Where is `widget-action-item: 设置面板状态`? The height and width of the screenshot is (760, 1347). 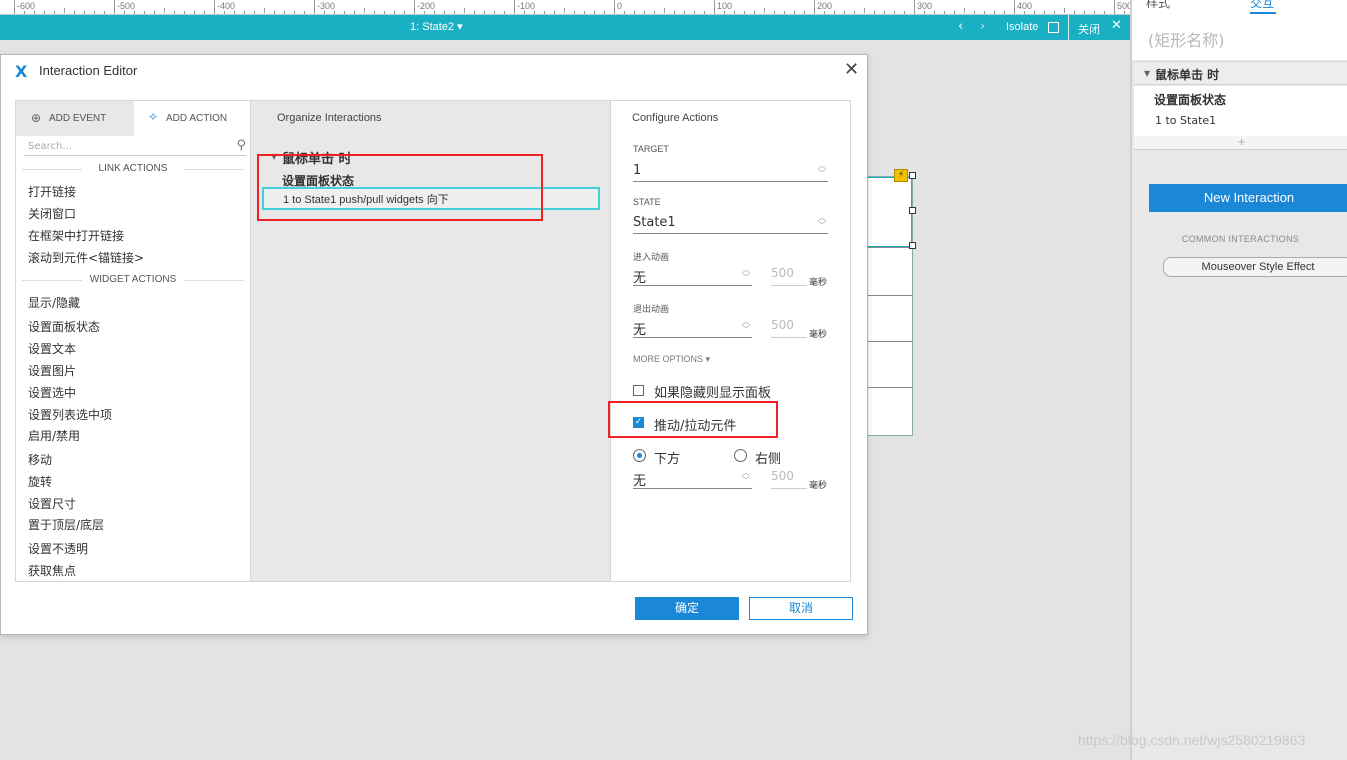 widget-action-item: 设置面板状态 is located at coordinates (64, 326).